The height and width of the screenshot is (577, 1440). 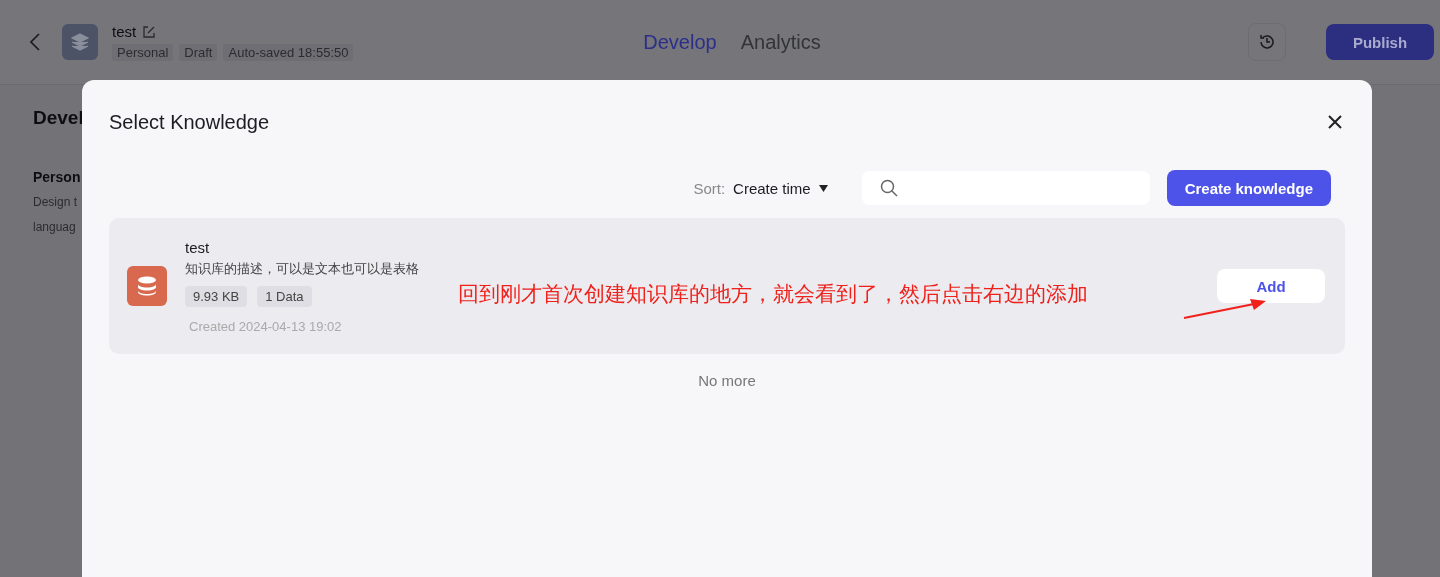 What do you see at coordinates (198, 52) in the screenshot?
I see `meta-tag: Draft` at bounding box center [198, 52].